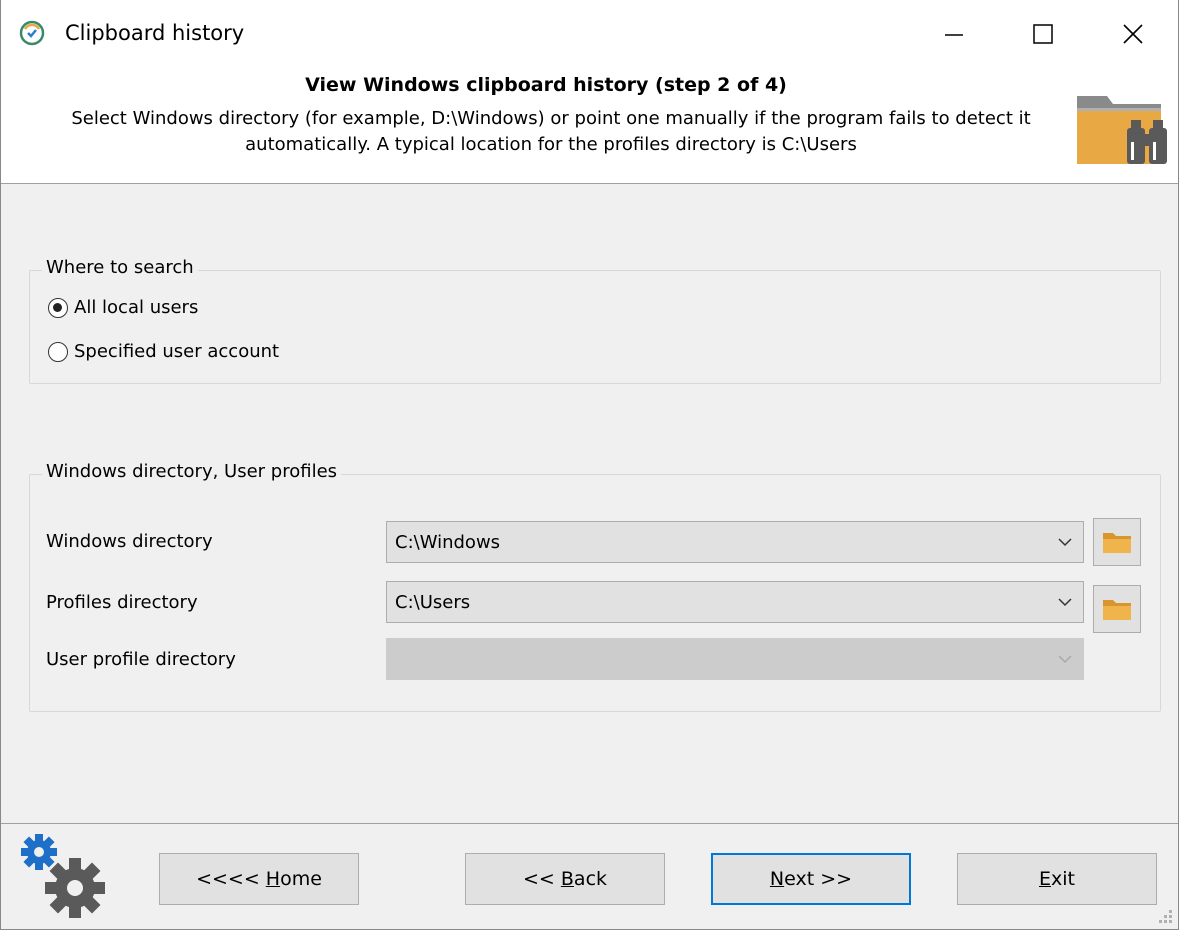 This screenshot has height=930, width=1179. I want to click on back-button: << Back, so click(565, 879).